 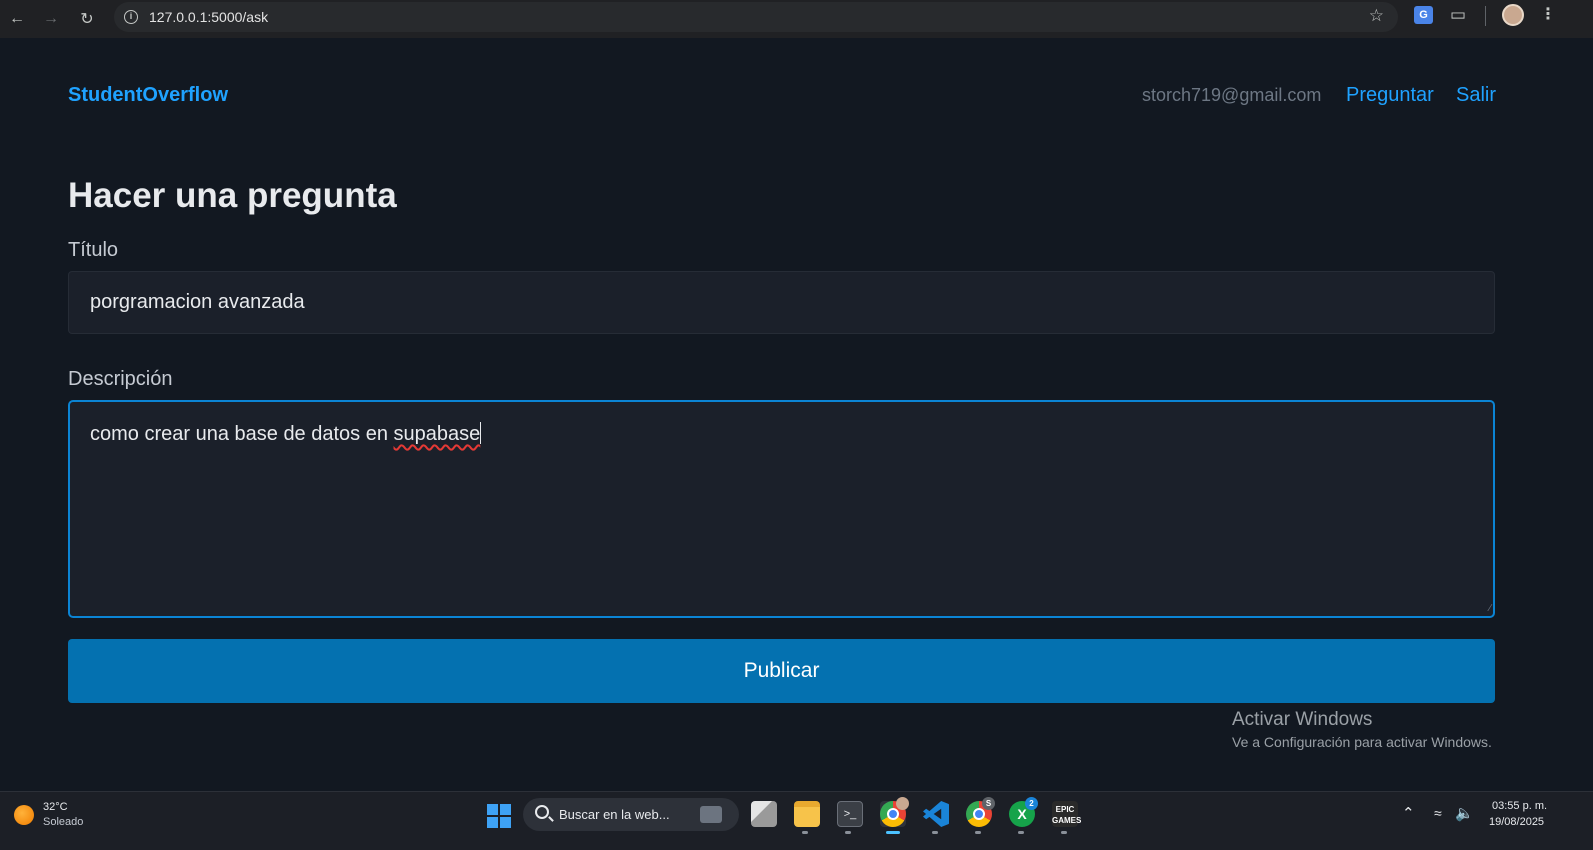 What do you see at coordinates (1458, 15) in the screenshot?
I see `extensions-puzzle-icon: ▭` at bounding box center [1458, 15].